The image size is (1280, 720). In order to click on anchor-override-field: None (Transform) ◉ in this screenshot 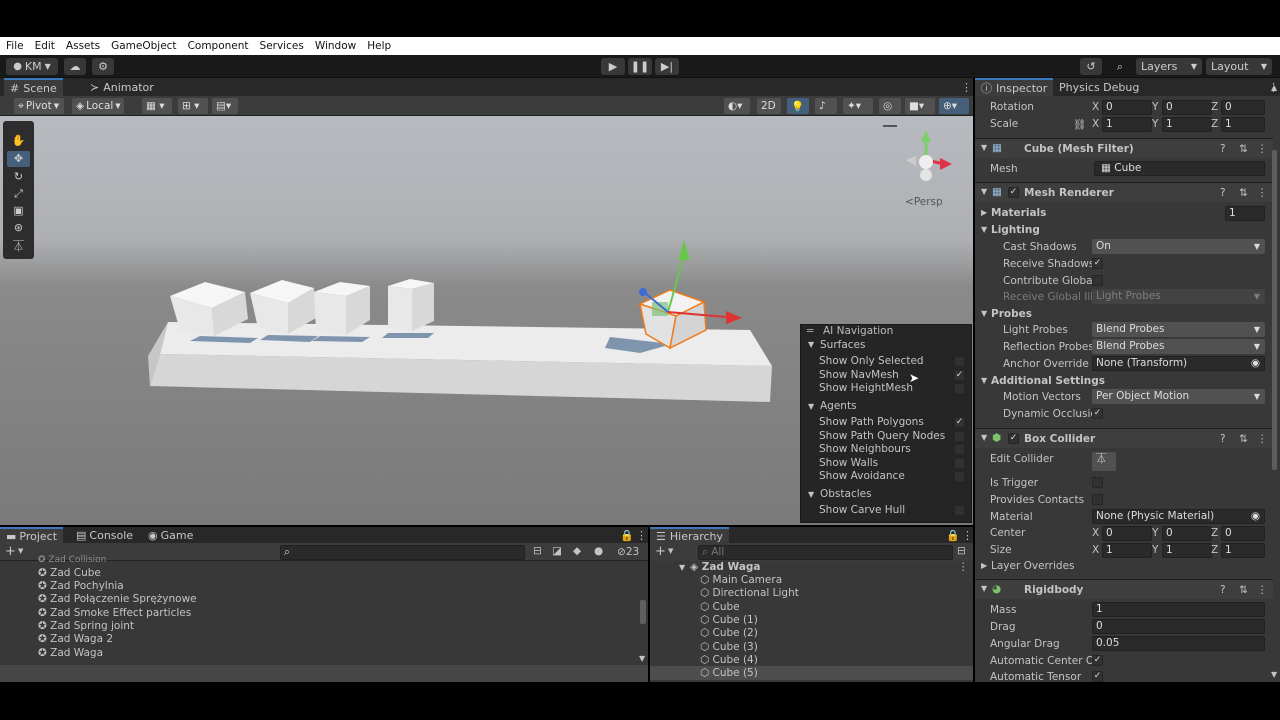, I will do `click(1178, 363)`.